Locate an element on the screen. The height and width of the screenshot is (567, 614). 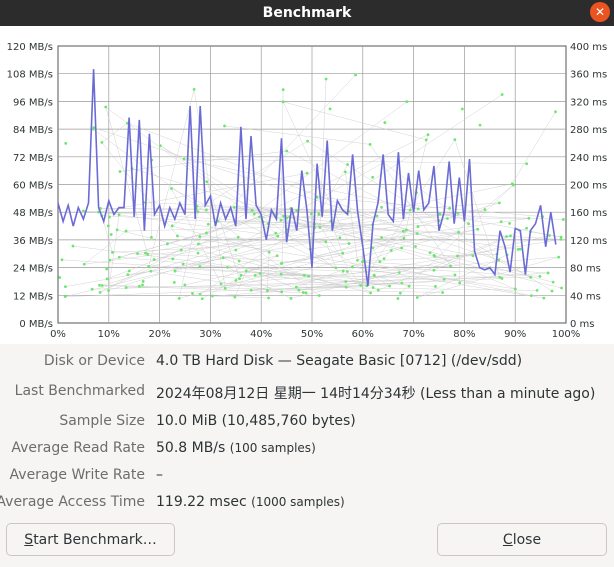
access-time-label: Average Access Time is located at coordinates (72, 502).